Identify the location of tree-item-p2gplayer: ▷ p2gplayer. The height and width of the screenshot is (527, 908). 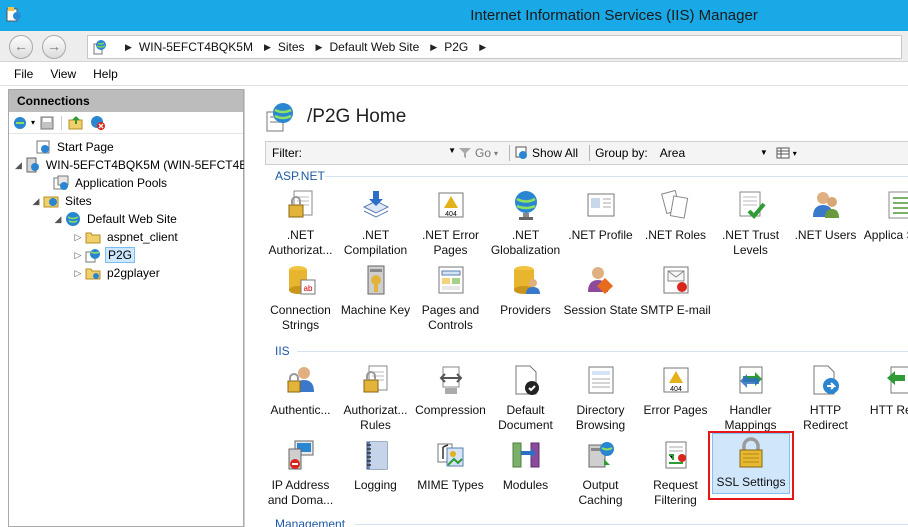
(126, 273).